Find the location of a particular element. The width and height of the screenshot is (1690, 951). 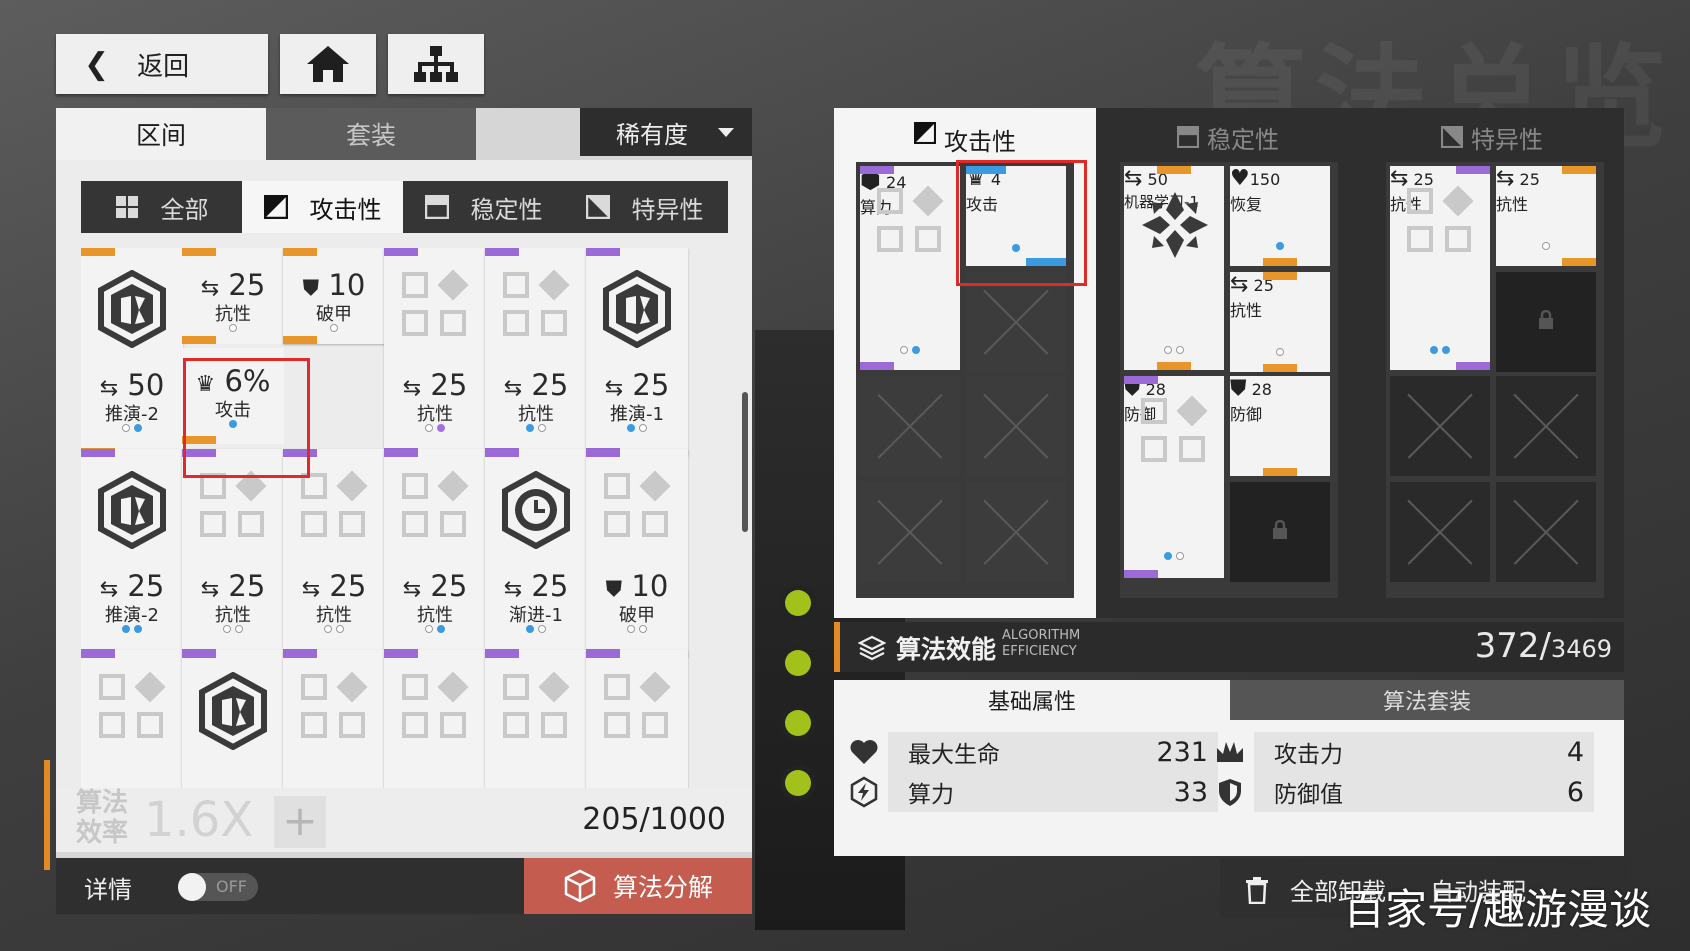

value-text: 10 is located at coordinates (650, 586).